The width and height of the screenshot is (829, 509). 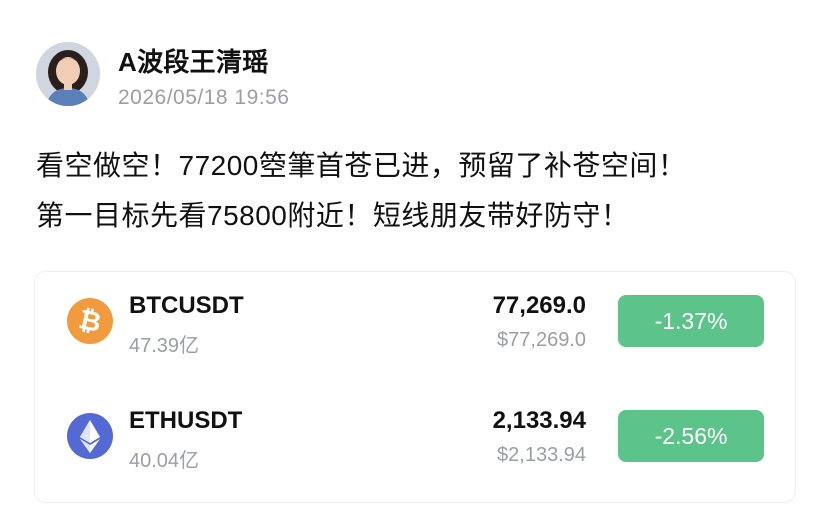 What do you see at coordinates (186, 420) in the screenshot?
I see `ticker-symbol: ETHUSDT` at bounding box center [186, 420].